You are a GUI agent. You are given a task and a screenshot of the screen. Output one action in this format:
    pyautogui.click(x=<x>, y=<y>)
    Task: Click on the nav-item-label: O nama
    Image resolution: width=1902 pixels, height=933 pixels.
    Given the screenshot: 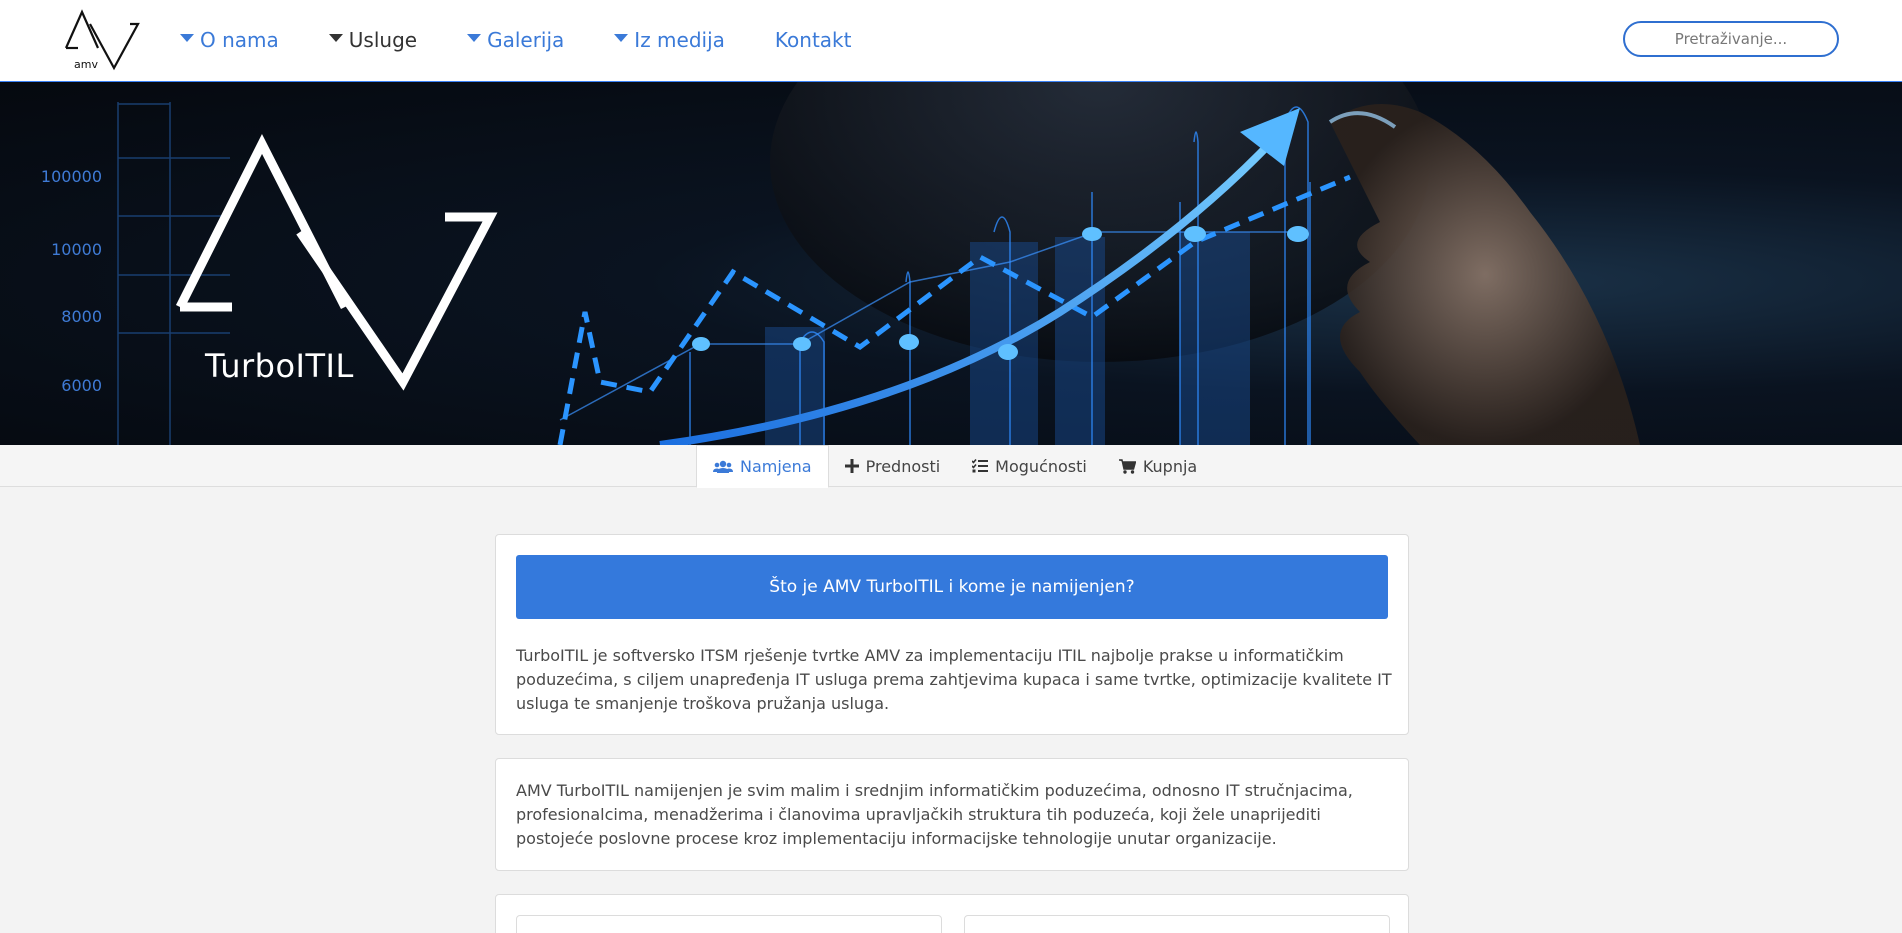 What is the action you would take?
    pyautogui.click(x=239, y=40)
    